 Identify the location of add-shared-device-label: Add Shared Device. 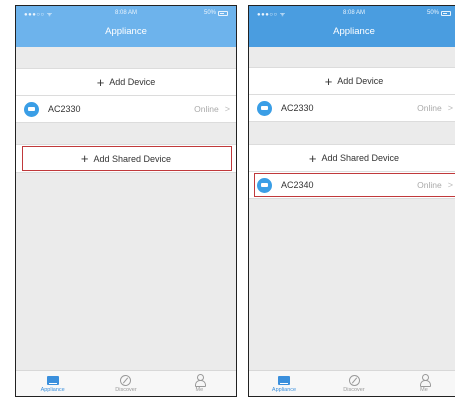
(360, 158).